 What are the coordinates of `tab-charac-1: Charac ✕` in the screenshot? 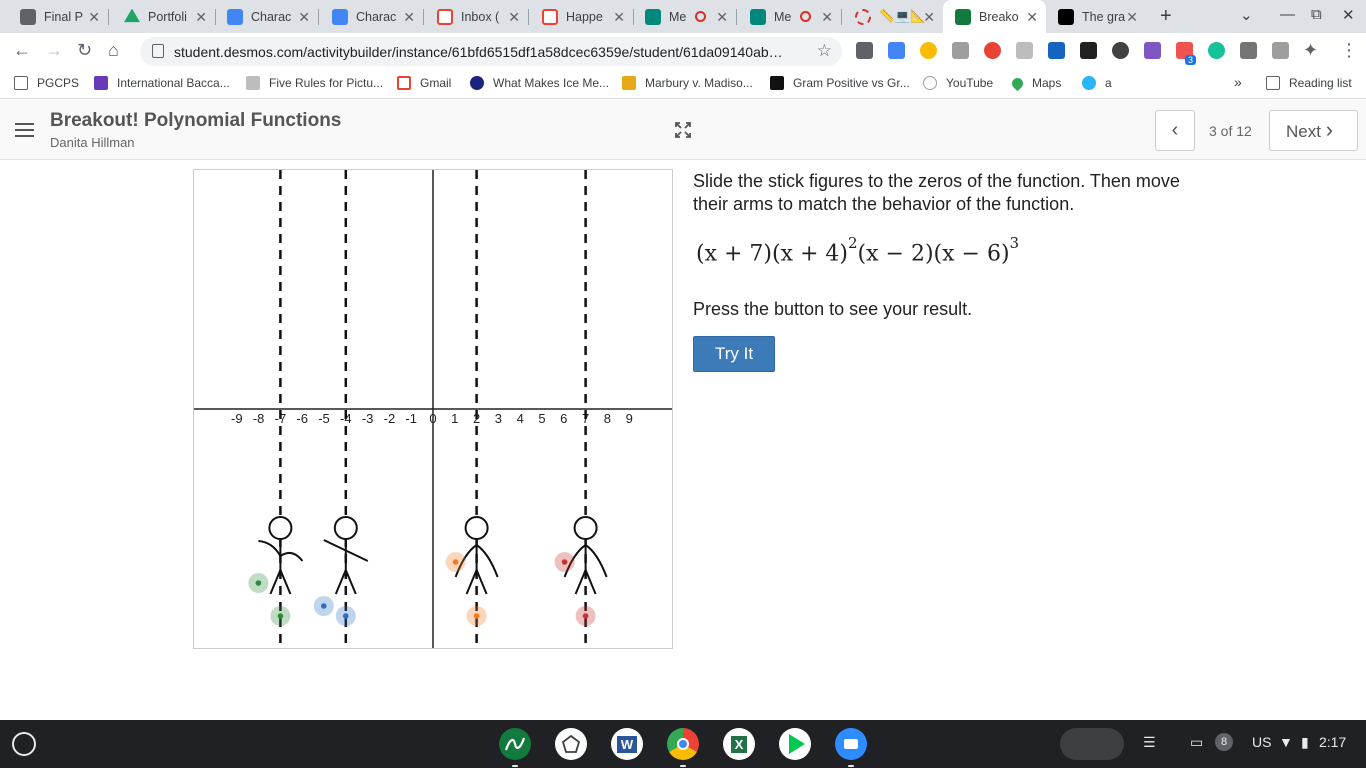 It's located at (267, 16).